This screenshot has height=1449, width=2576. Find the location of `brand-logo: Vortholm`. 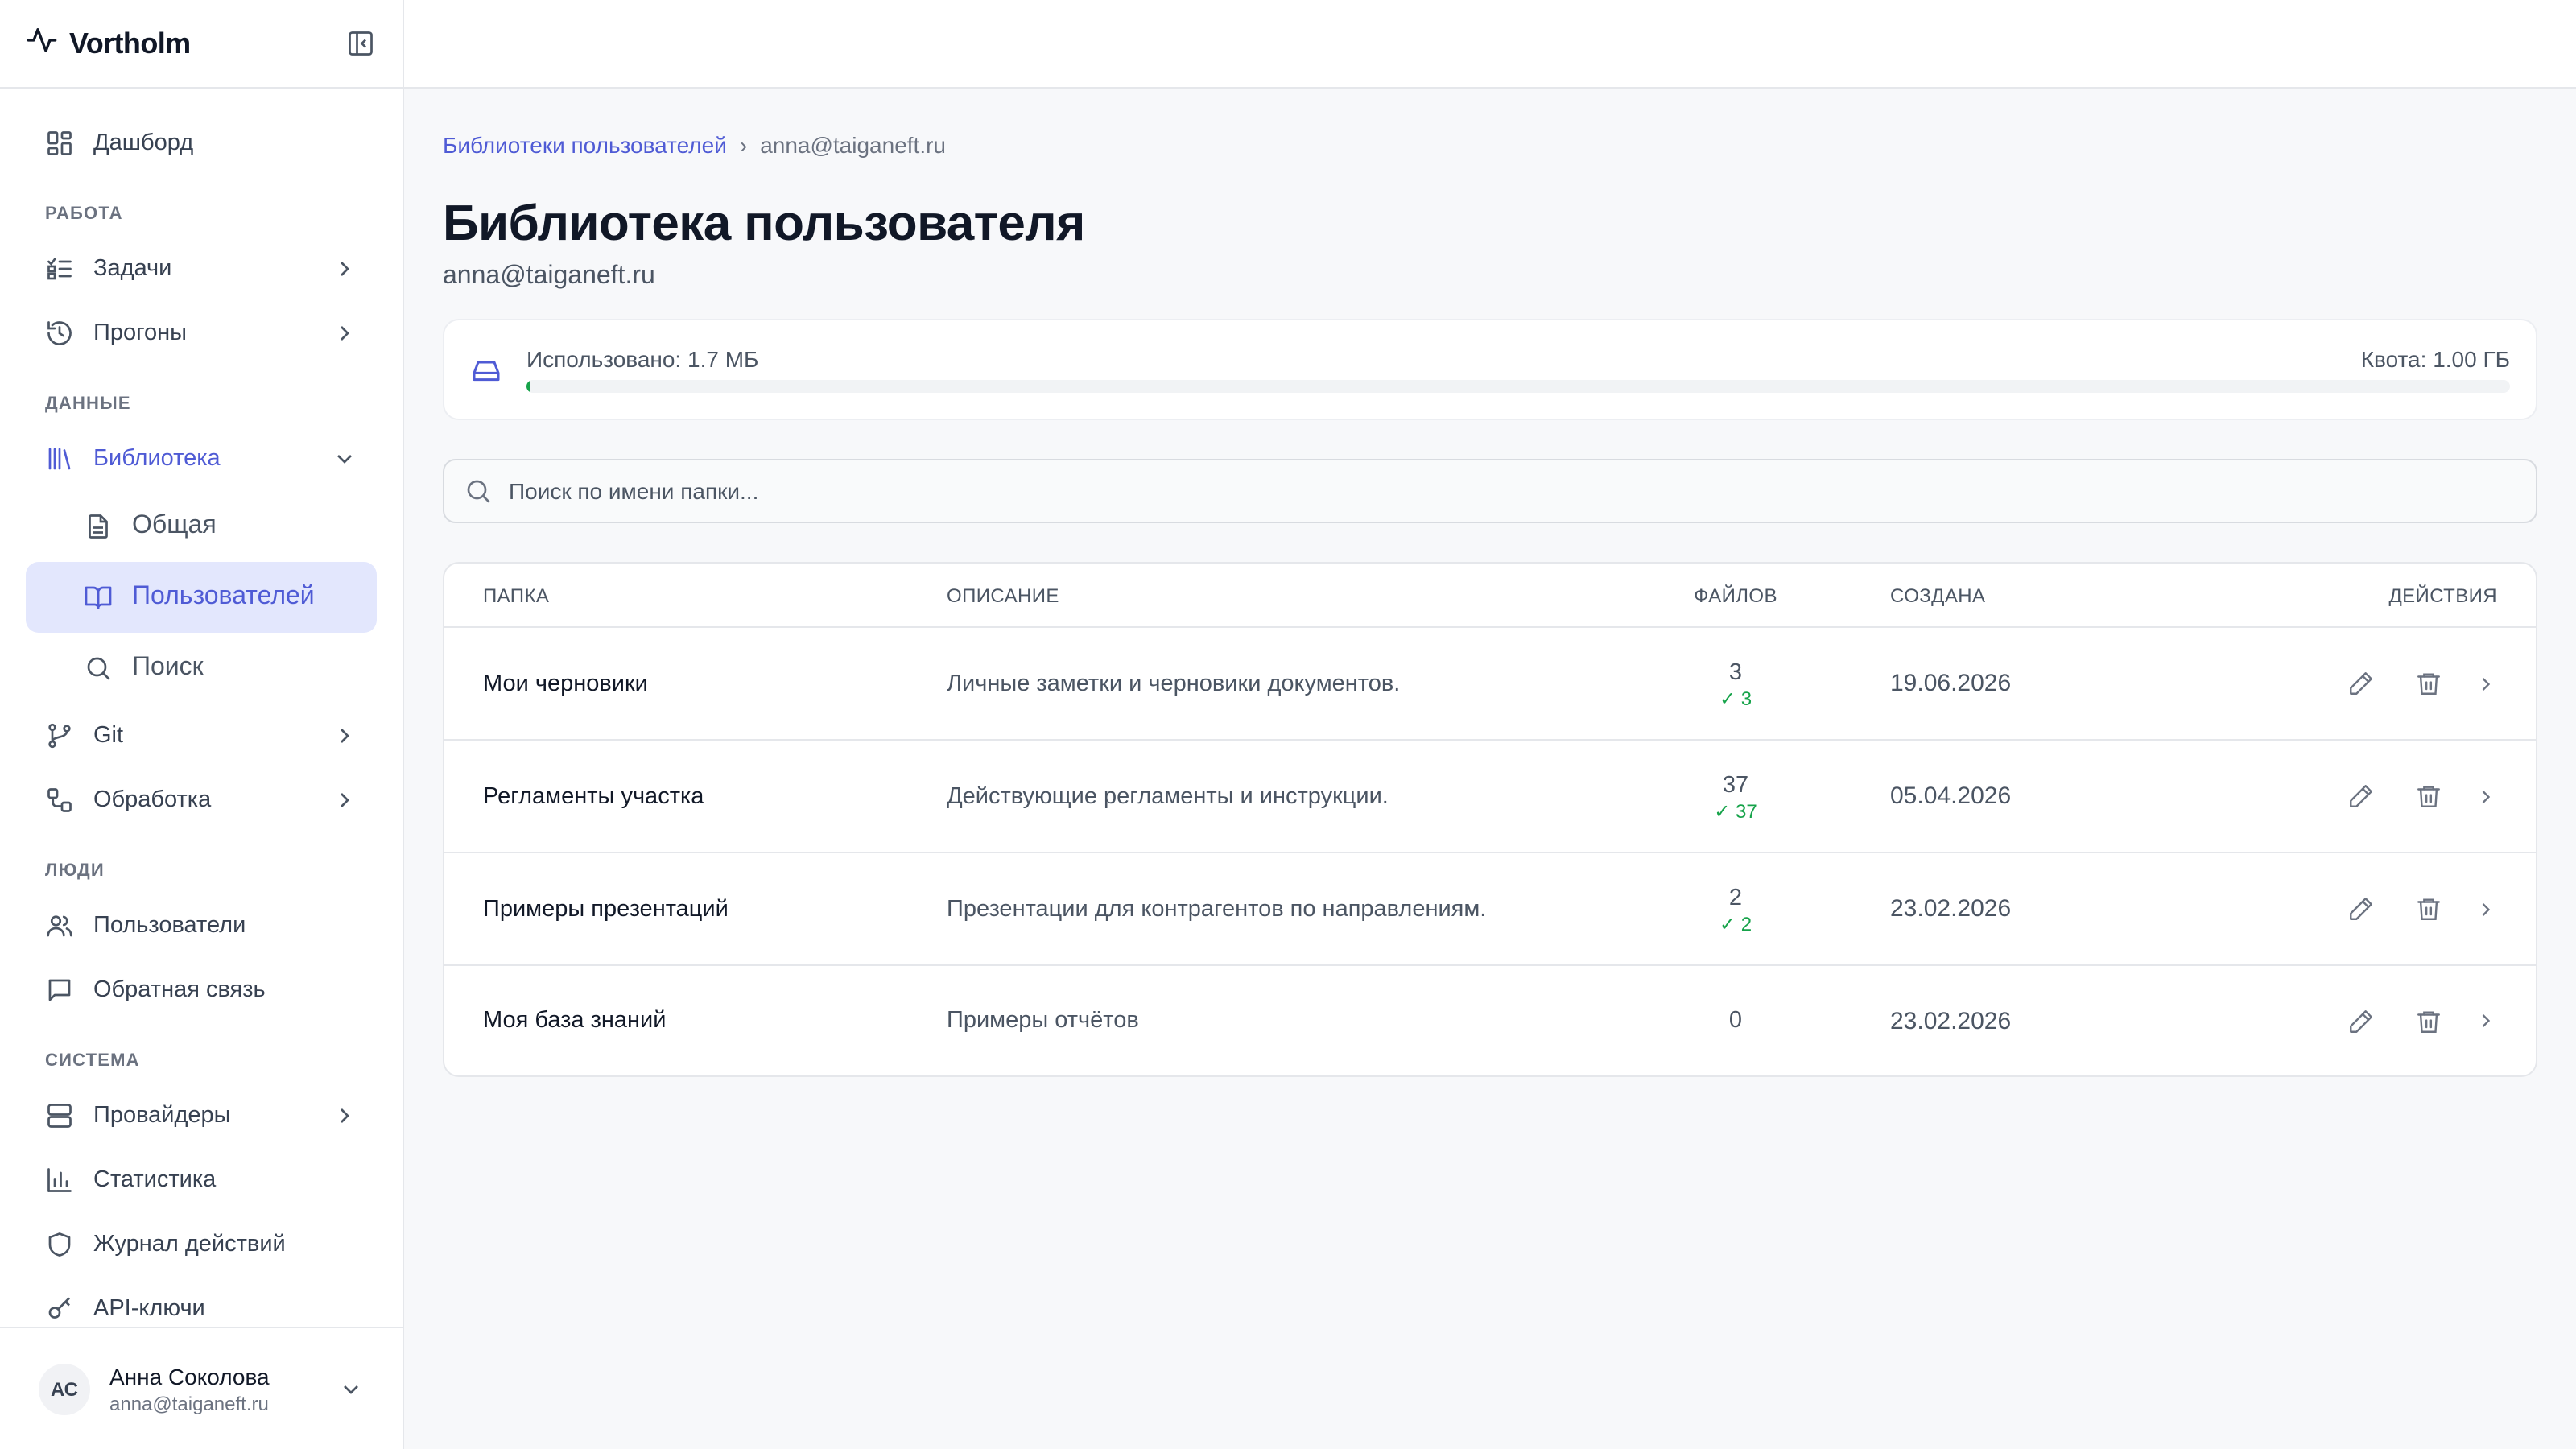

brand-logo: Vortholm is located at coordinates (108, 43).